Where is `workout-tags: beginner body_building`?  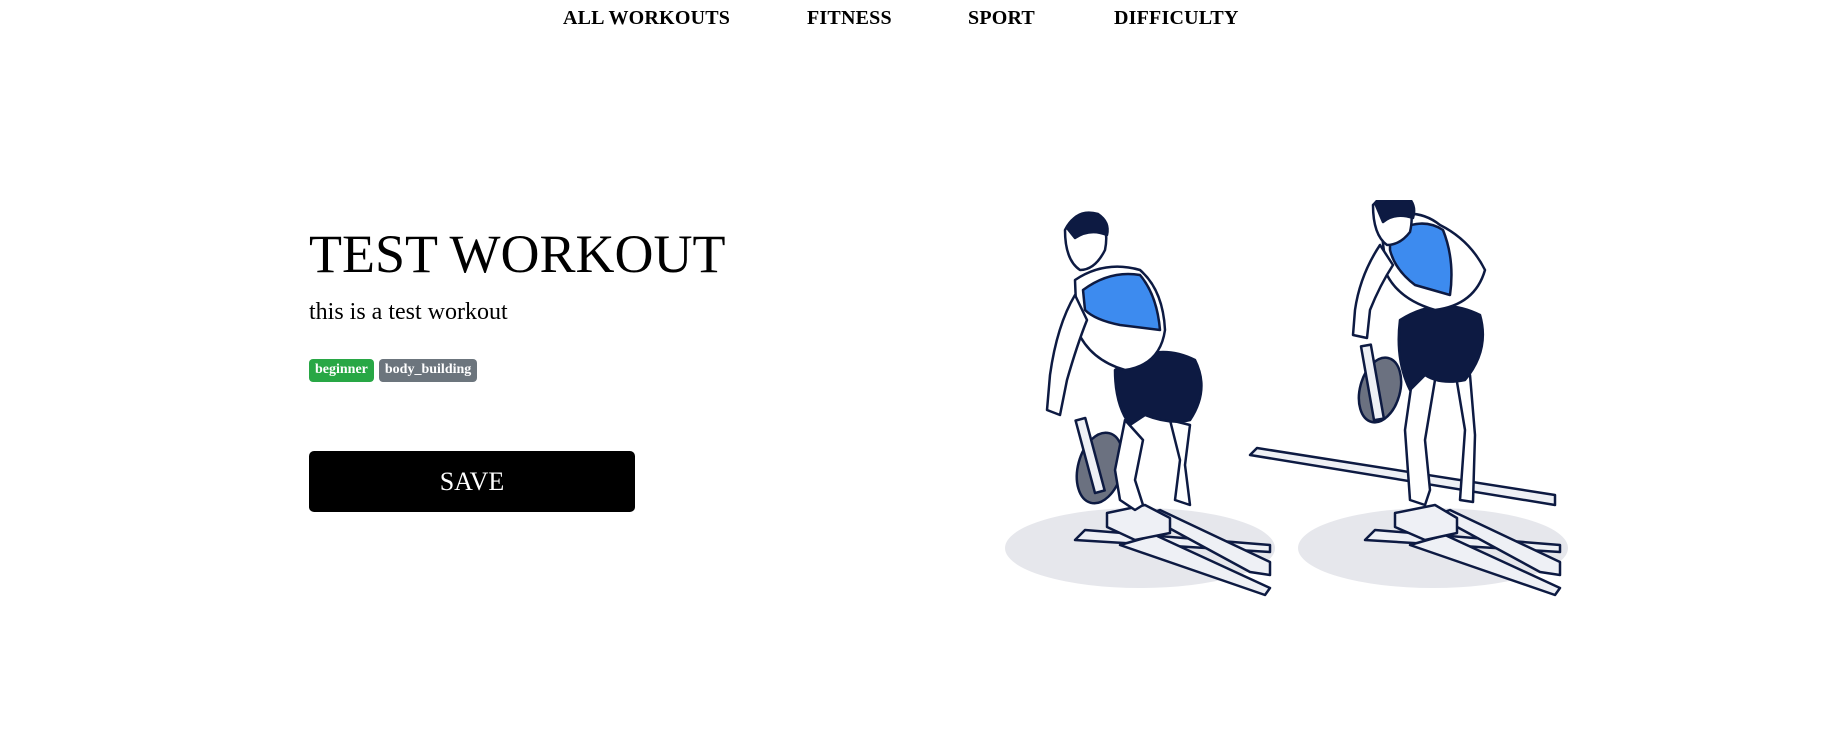
workout-tags: beginner body_building is located at coordinates (393, 370).